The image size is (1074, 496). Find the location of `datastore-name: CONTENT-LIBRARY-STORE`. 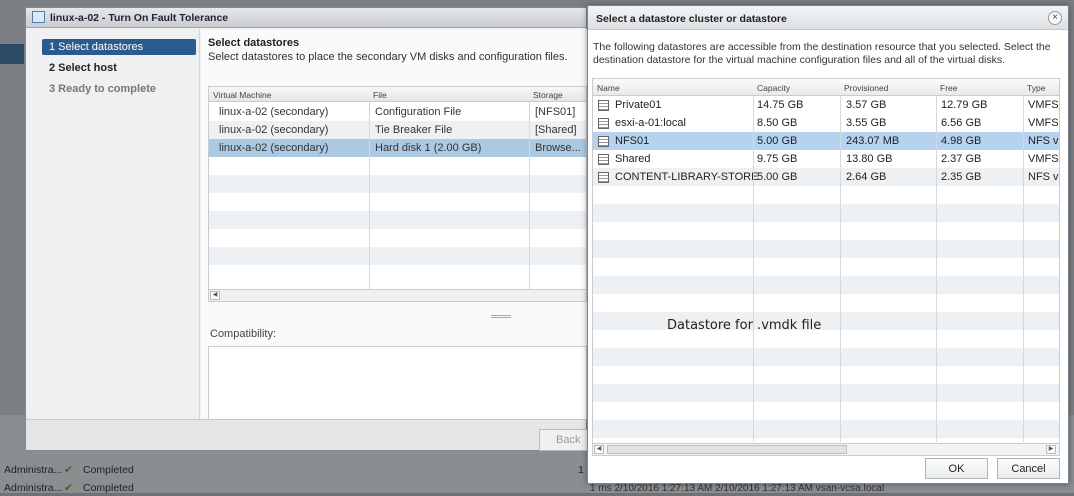

datastore-name: CONTENT-LIBRARY-STORE is located at coordinates (687, 177).